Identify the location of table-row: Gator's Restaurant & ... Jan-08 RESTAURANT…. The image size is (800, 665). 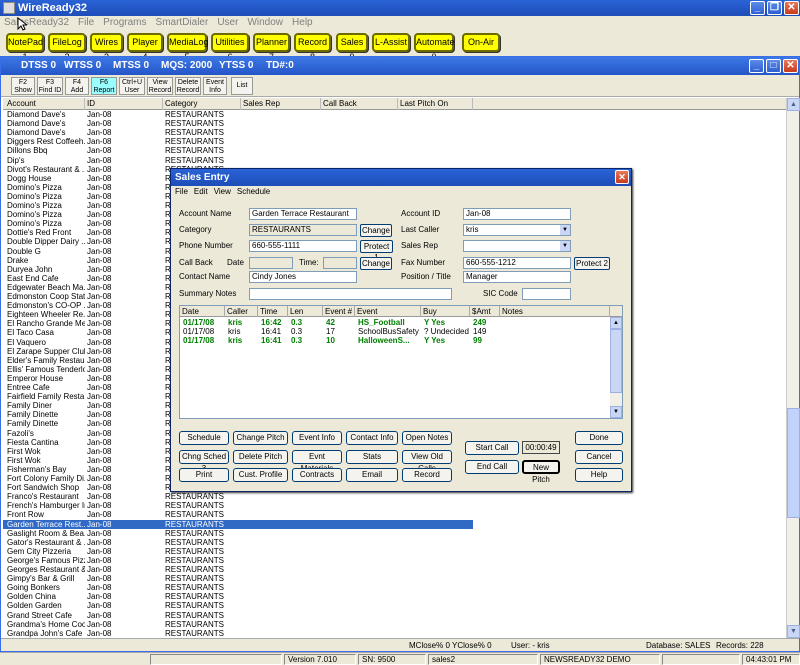
(394, 542).